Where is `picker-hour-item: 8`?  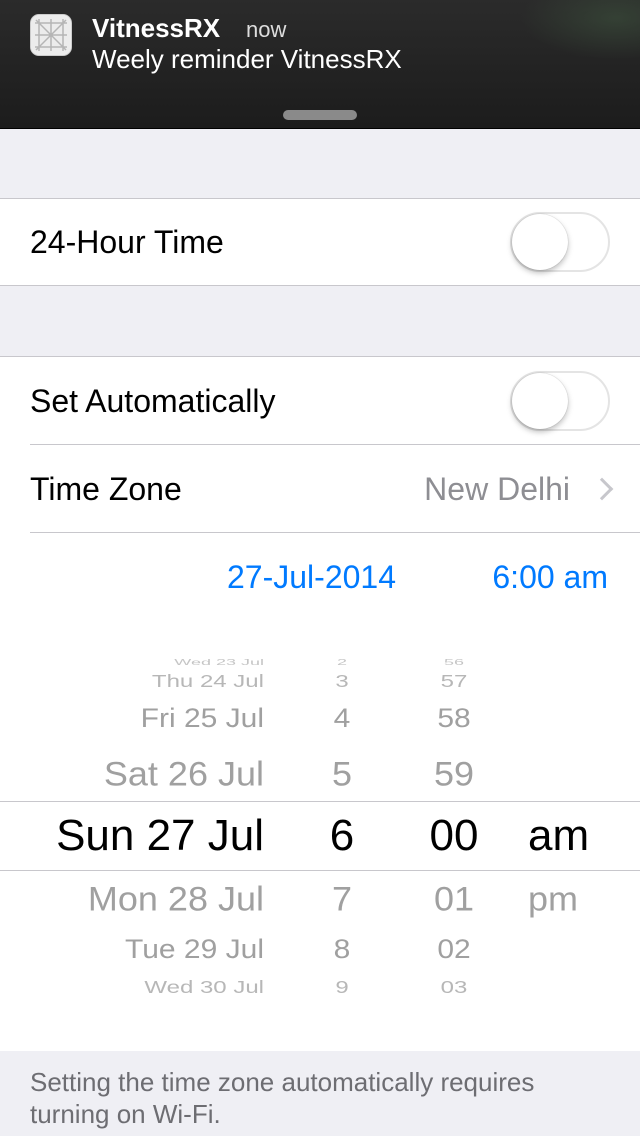 picker-hour-item: 8 is located at coordinates (342, 950).